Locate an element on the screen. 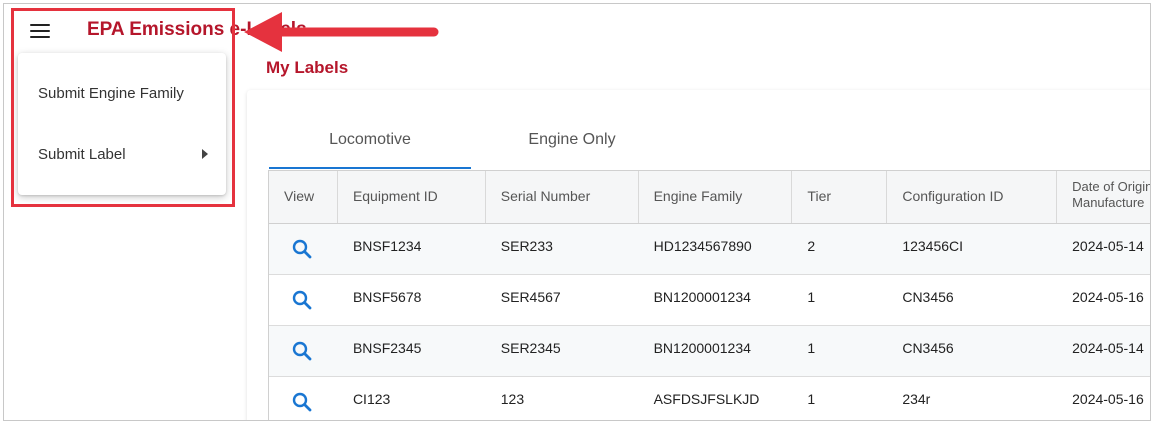  menu-item-submit-engine-family: Submit Engine Family is located at coordinates (122, 94).